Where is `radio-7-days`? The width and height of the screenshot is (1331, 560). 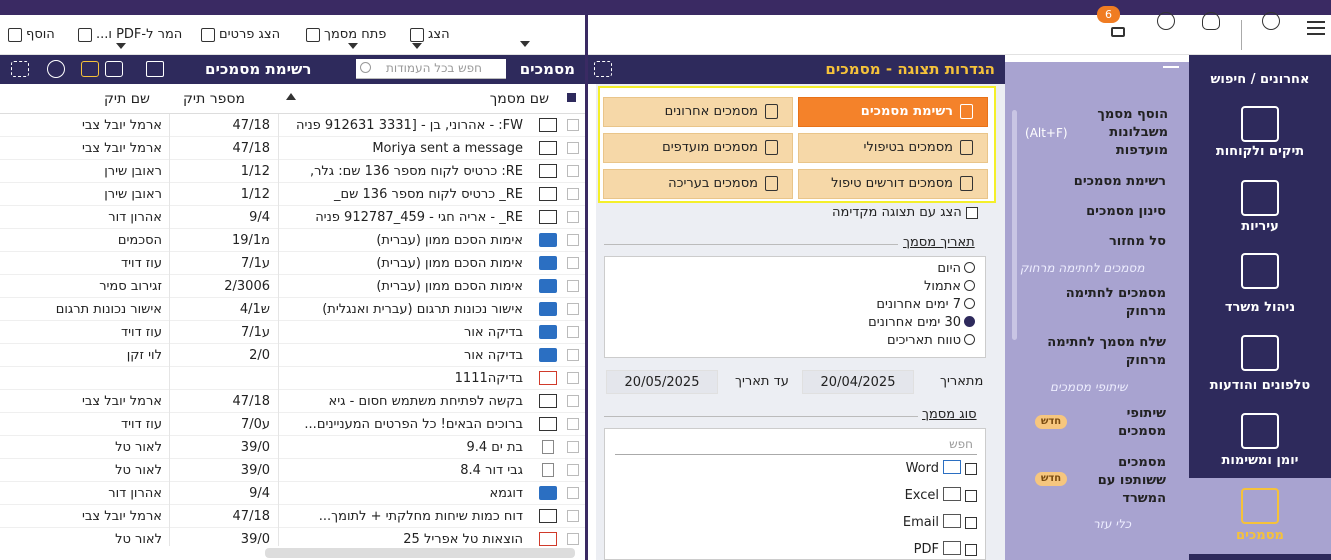 radio-7-days is located at coordinates (969, 303).